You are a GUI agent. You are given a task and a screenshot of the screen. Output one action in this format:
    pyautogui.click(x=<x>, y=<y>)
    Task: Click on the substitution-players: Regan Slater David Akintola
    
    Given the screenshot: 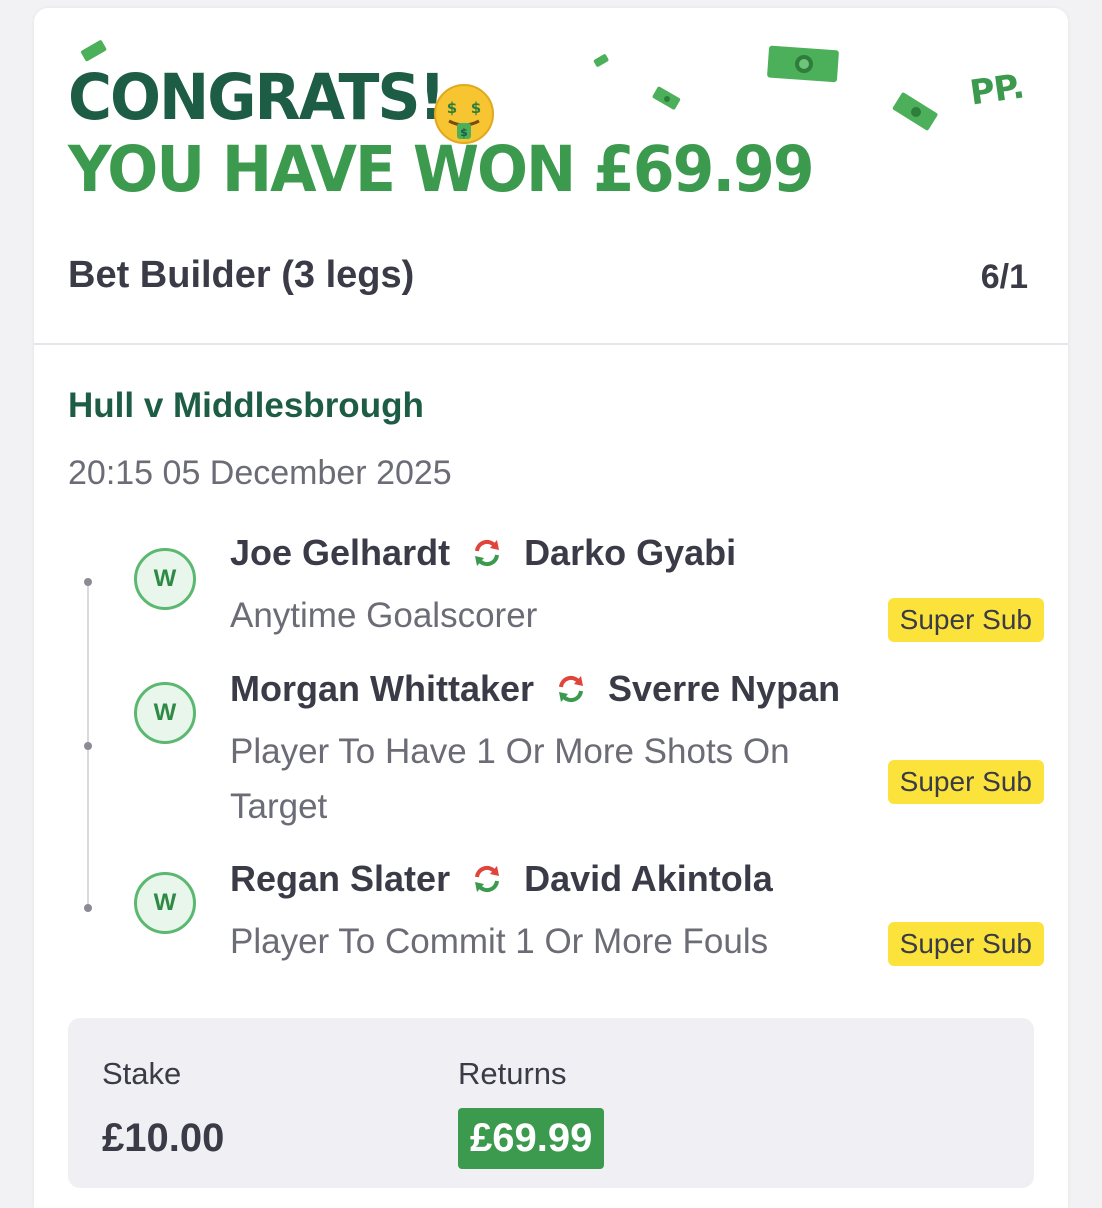 What is the action you would take?
    pyautogui.click(x=501, y=879)
    